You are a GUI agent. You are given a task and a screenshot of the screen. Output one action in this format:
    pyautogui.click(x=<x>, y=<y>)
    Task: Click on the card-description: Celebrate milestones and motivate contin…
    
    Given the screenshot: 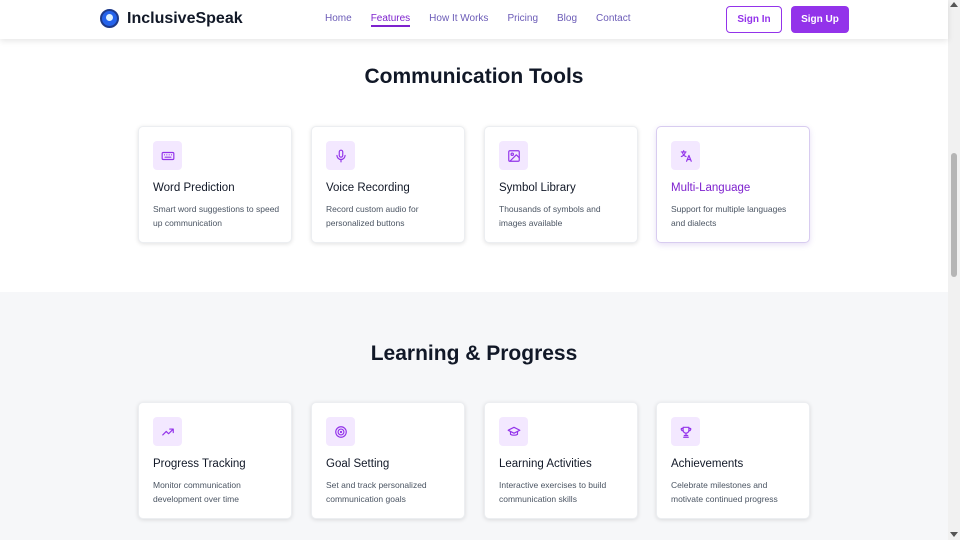 What is the action you would take?
    pyautogui.click(x=724, y=492)
    